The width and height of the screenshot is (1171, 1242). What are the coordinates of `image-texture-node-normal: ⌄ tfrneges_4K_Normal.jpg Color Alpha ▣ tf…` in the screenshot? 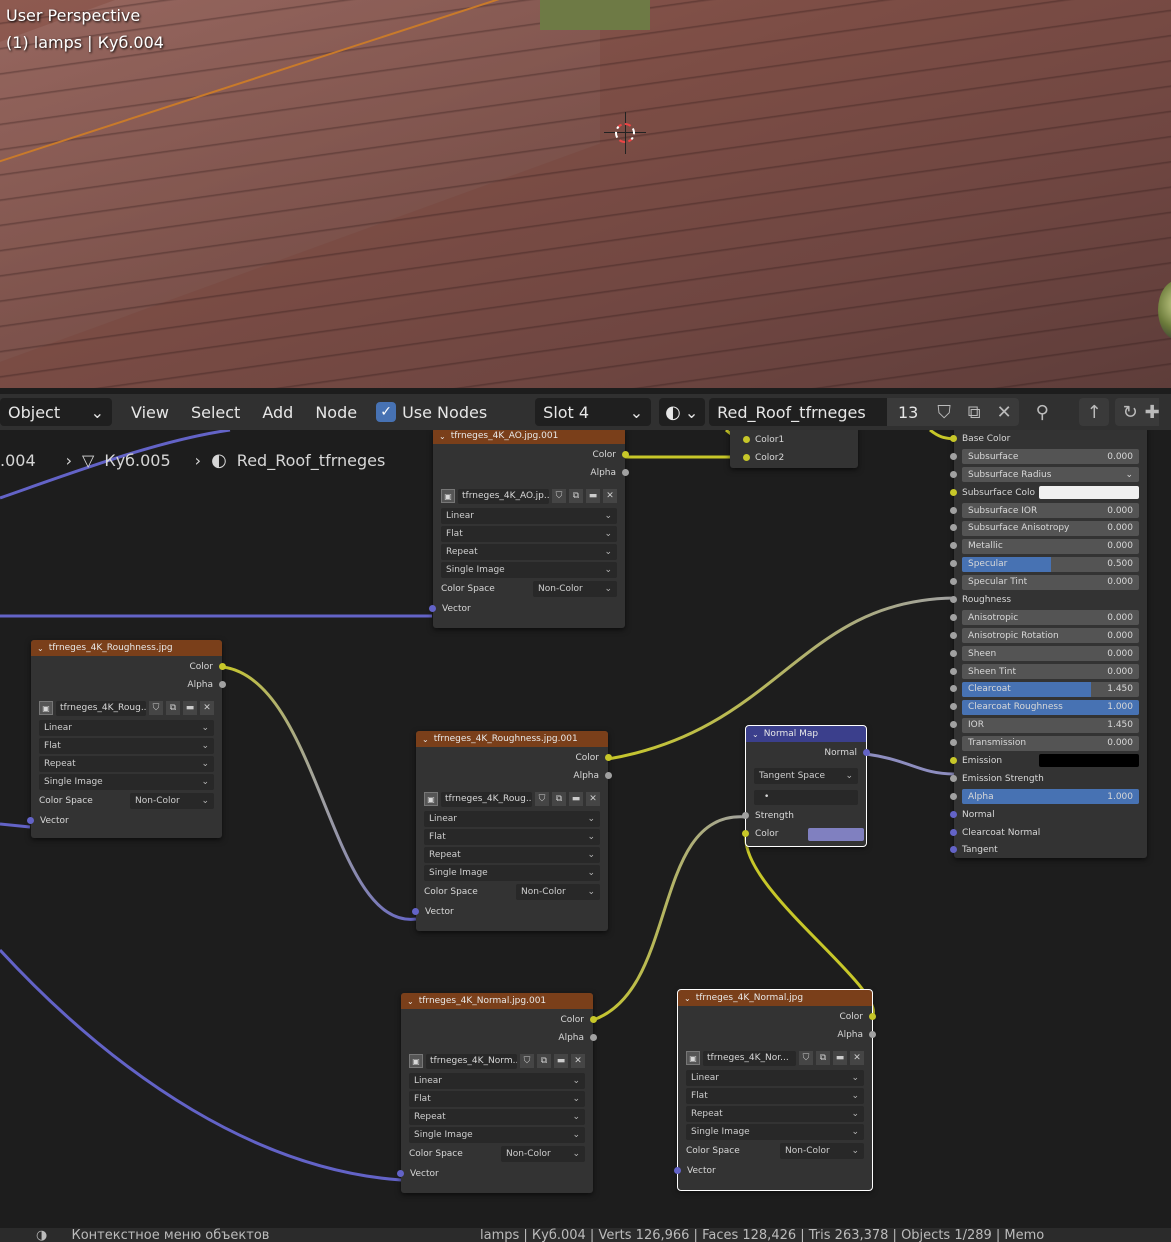 It's located at (775, 1090).